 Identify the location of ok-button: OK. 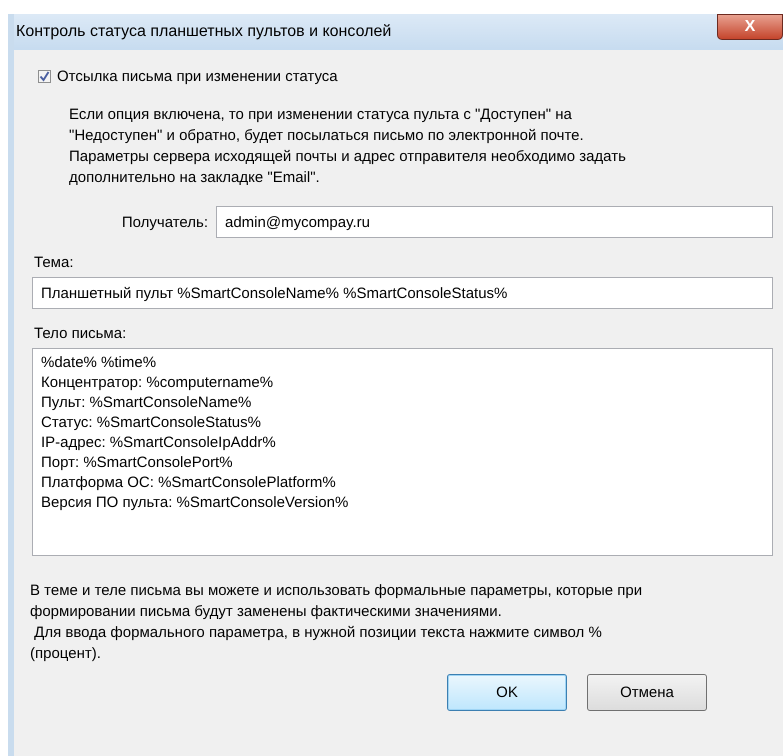
(507, 692).